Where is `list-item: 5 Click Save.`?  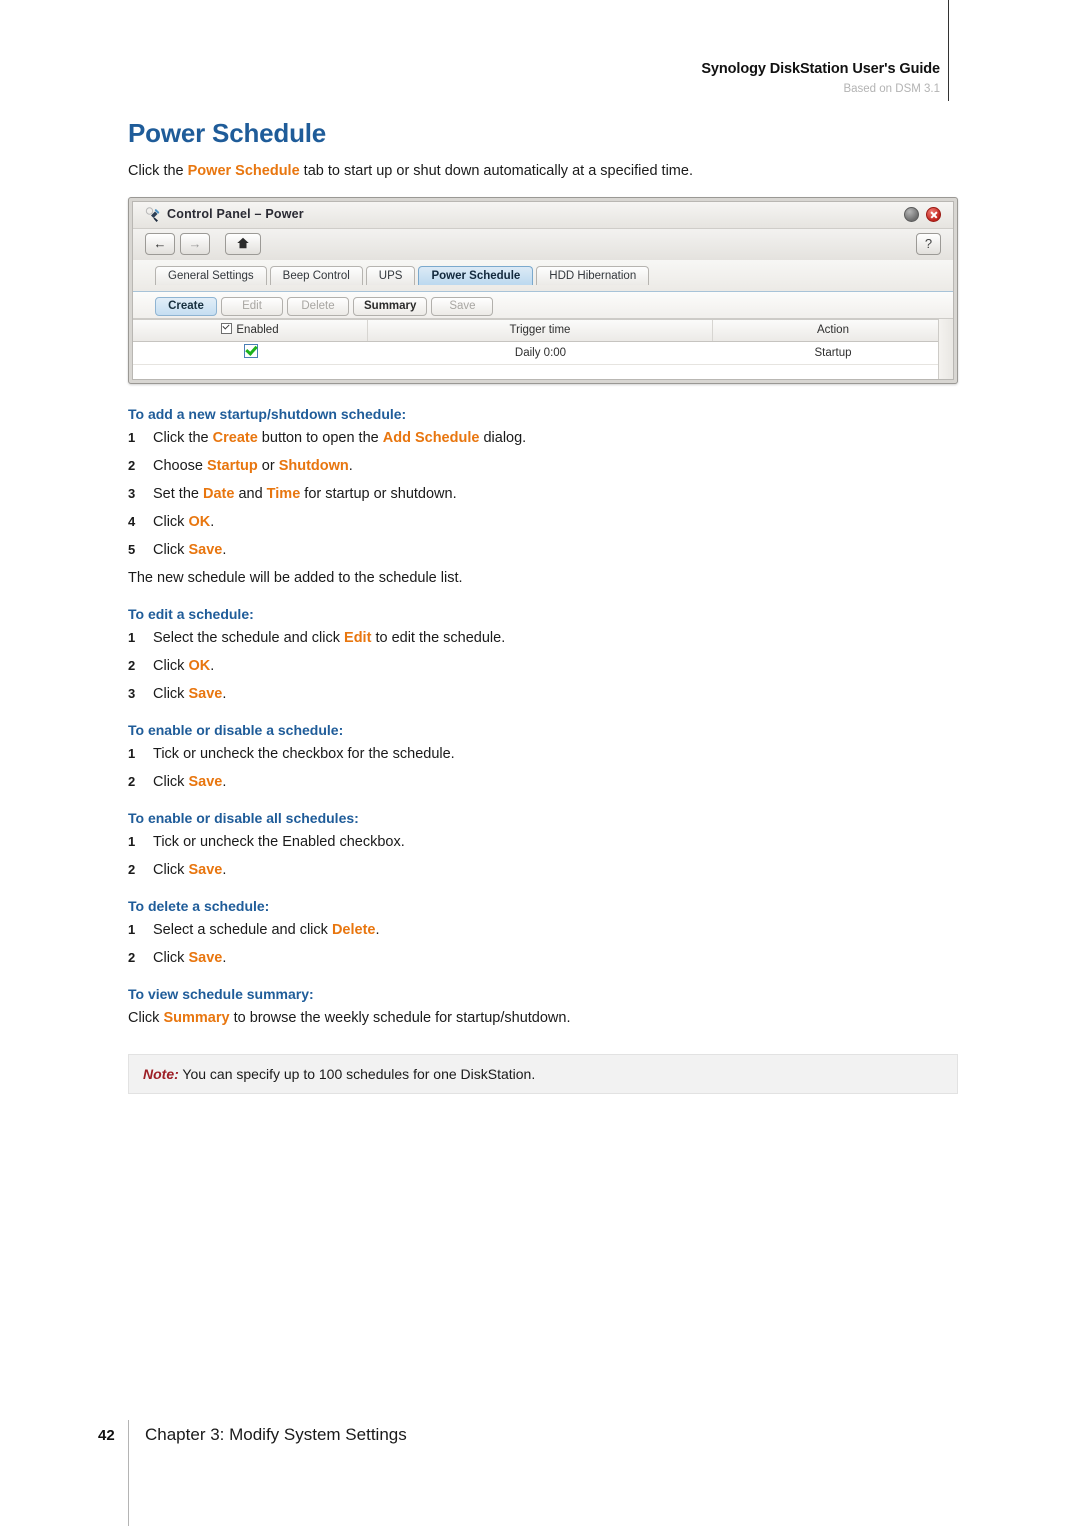 list-item: 5 Click Save. is located at coordinates (543, 550).